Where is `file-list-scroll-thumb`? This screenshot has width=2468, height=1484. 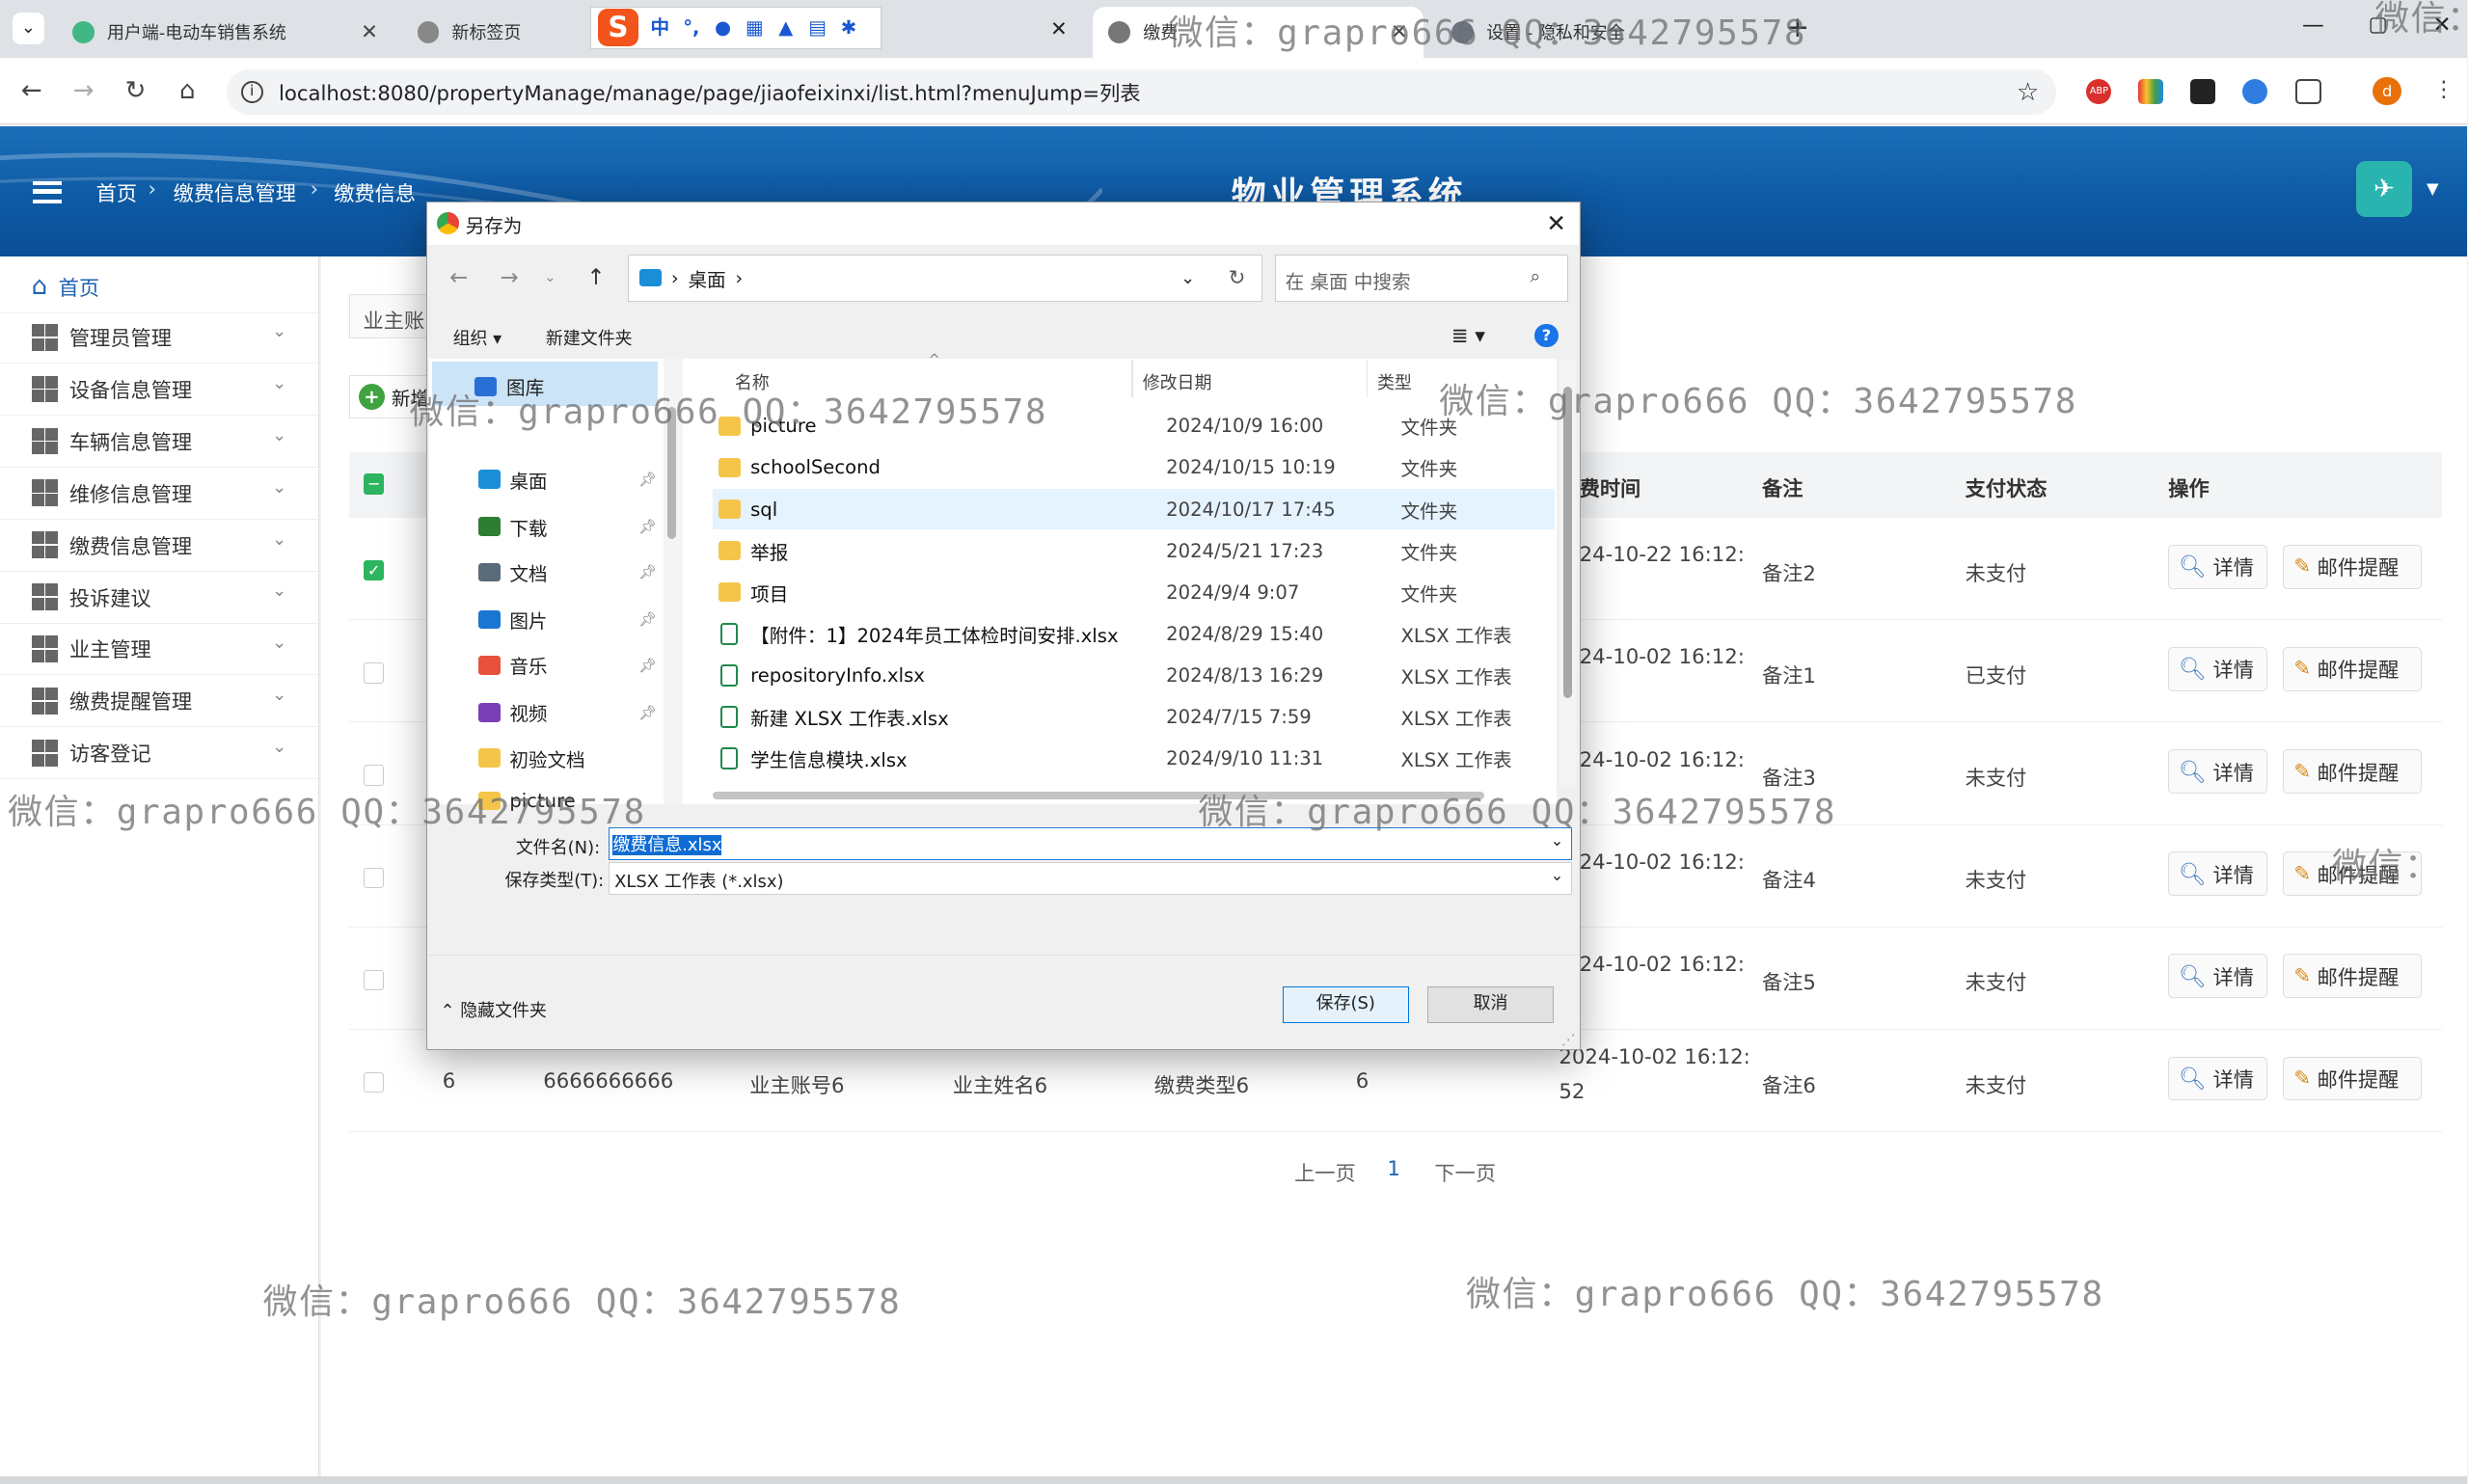 file-list-scroll-thumb is located at coordinates (1567, 543).